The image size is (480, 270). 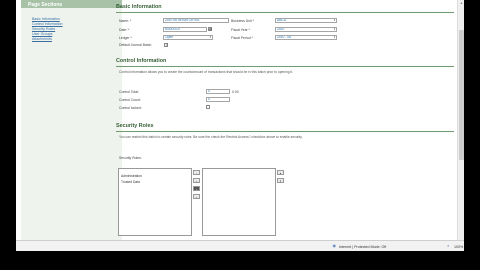 What do you see at coordinates (47, 39) in the screenshot?
I see `nav-link-attachments: Attachments` at bounding box center [47, 39].